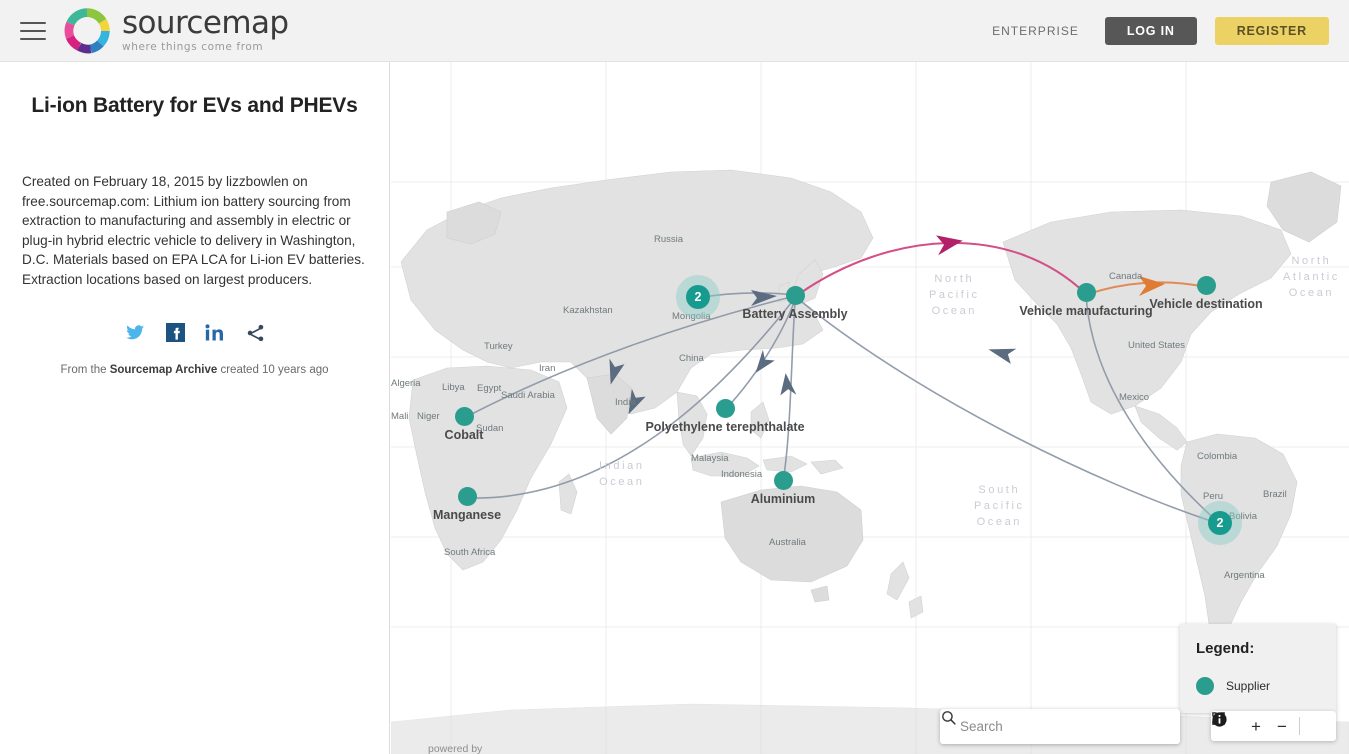 The height and width of the screenshot is (754, 1349). Describe the element at coordinates (1053, 726) in the screenshot. I see `search-input` at that location.